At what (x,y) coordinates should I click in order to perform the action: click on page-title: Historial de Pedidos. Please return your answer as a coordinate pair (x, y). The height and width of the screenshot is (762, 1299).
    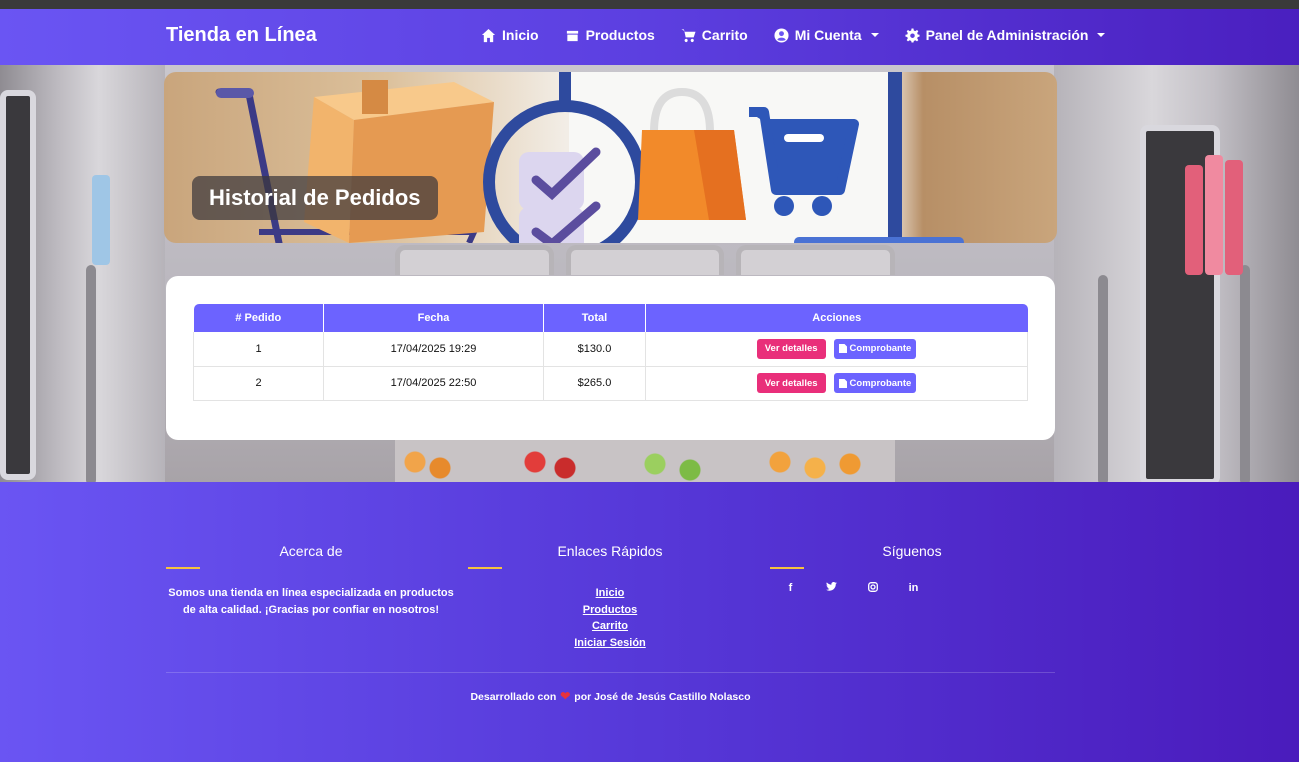
    Looking at the image, I should click on (315, 198).